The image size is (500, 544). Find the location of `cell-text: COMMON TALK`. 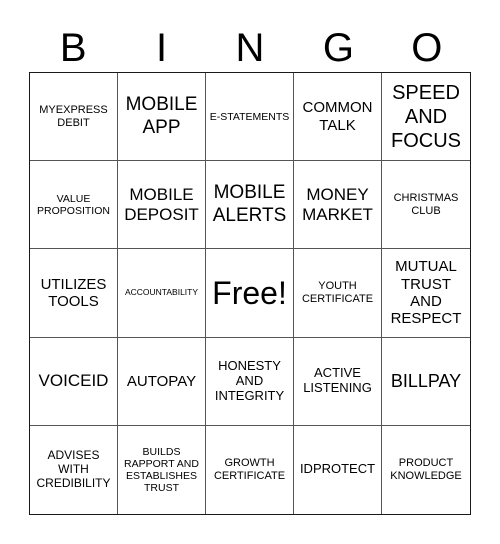

cell-text: COMMON TALK is located at coordinates (337, 116).